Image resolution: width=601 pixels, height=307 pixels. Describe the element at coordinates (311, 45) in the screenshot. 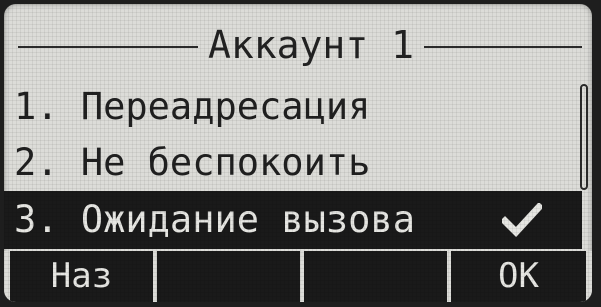

I see `page-title: Аккаунт 1` at that location.